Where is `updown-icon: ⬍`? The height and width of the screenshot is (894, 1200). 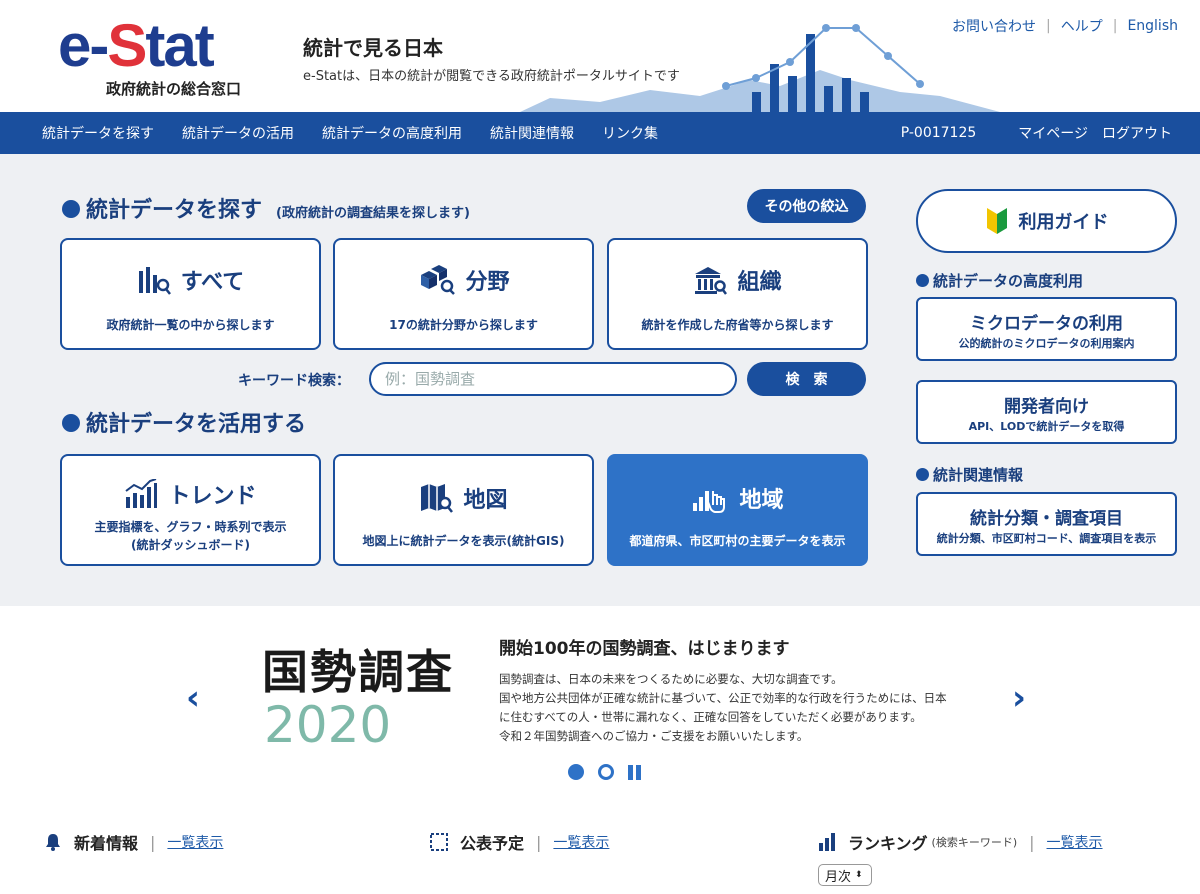
updown-icon: ⬍ is located at coordinates (859, 875).